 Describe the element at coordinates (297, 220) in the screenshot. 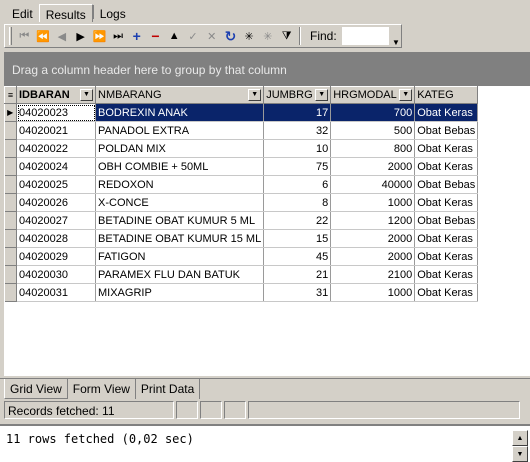

I see `grid-cell: 22` at that location.